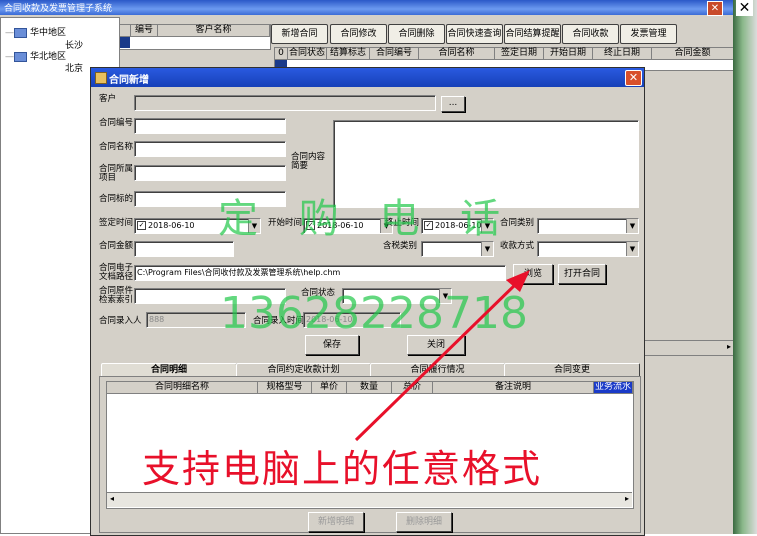  What do you see at coordinates (342, 469) in the screenshot?
I see `annotation-text: 支持电脑上的任意格式` at bounding box center [342, 469].